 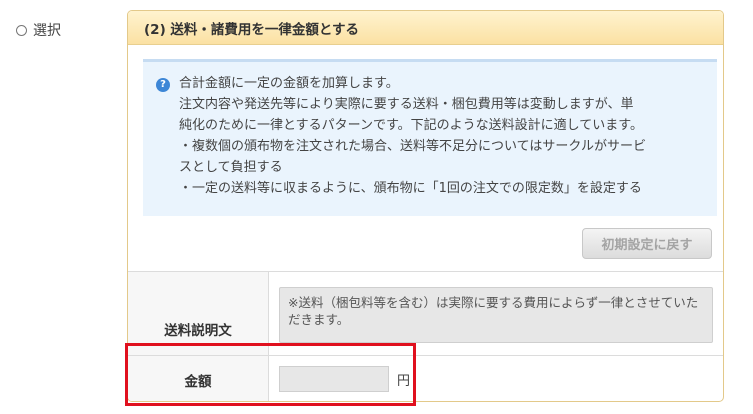 I want to click on shipping-description-field: ※送料（梱包料等を含む）は実際に要する費用によらず一律とさせていただきます。, so click(x=496, y=315).